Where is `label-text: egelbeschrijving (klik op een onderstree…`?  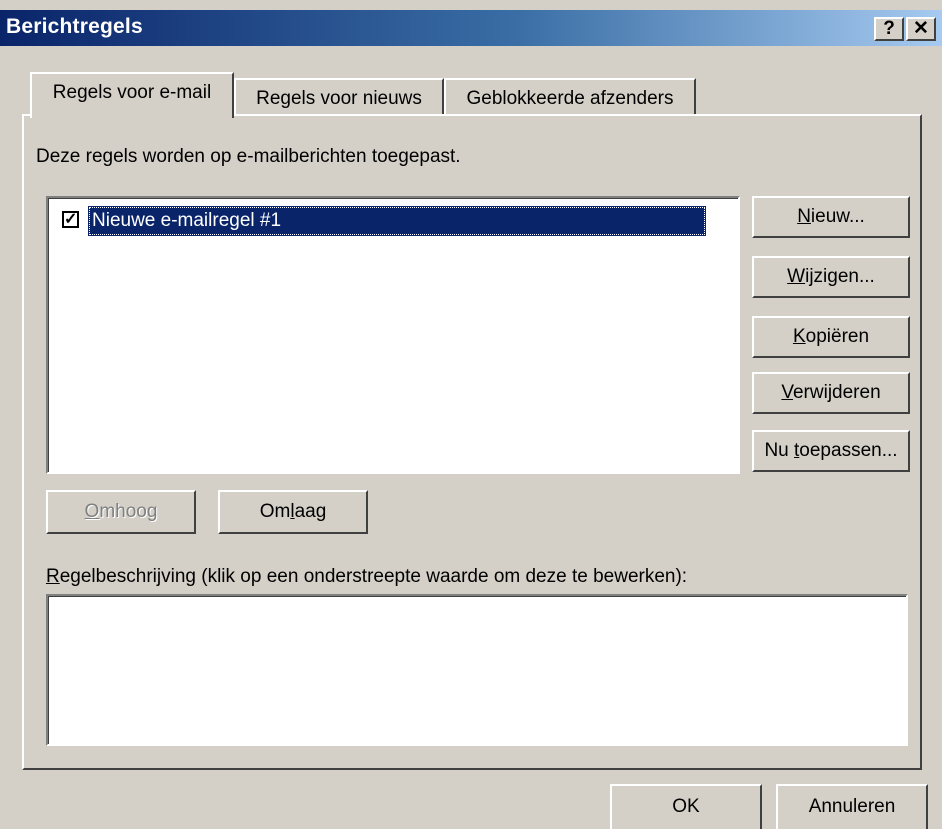
label-text: egelbeschrijving (klik op een onderstree… is located at coordinates (373, 576).